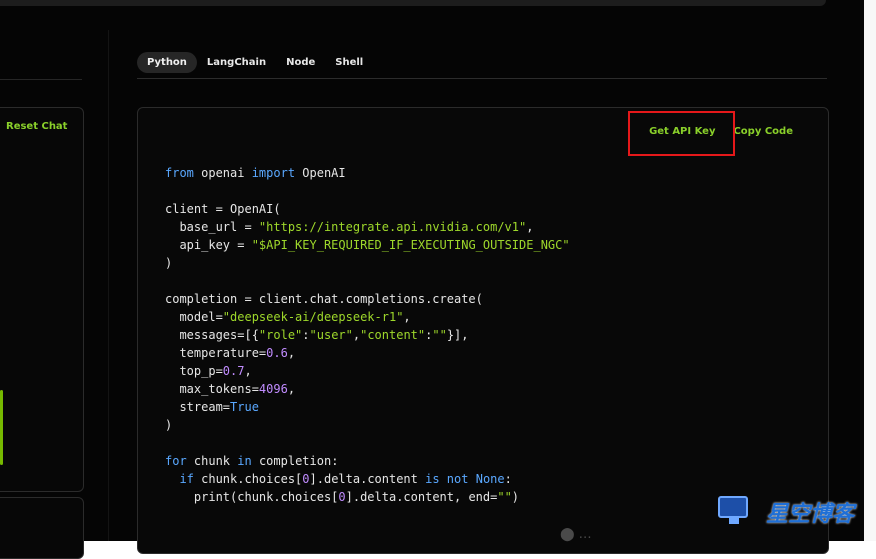 The width and height of the screenshot is (876, 559). Describe the element at coordinates (41, 79) in the screenshot. I see `left-divider` at that location.